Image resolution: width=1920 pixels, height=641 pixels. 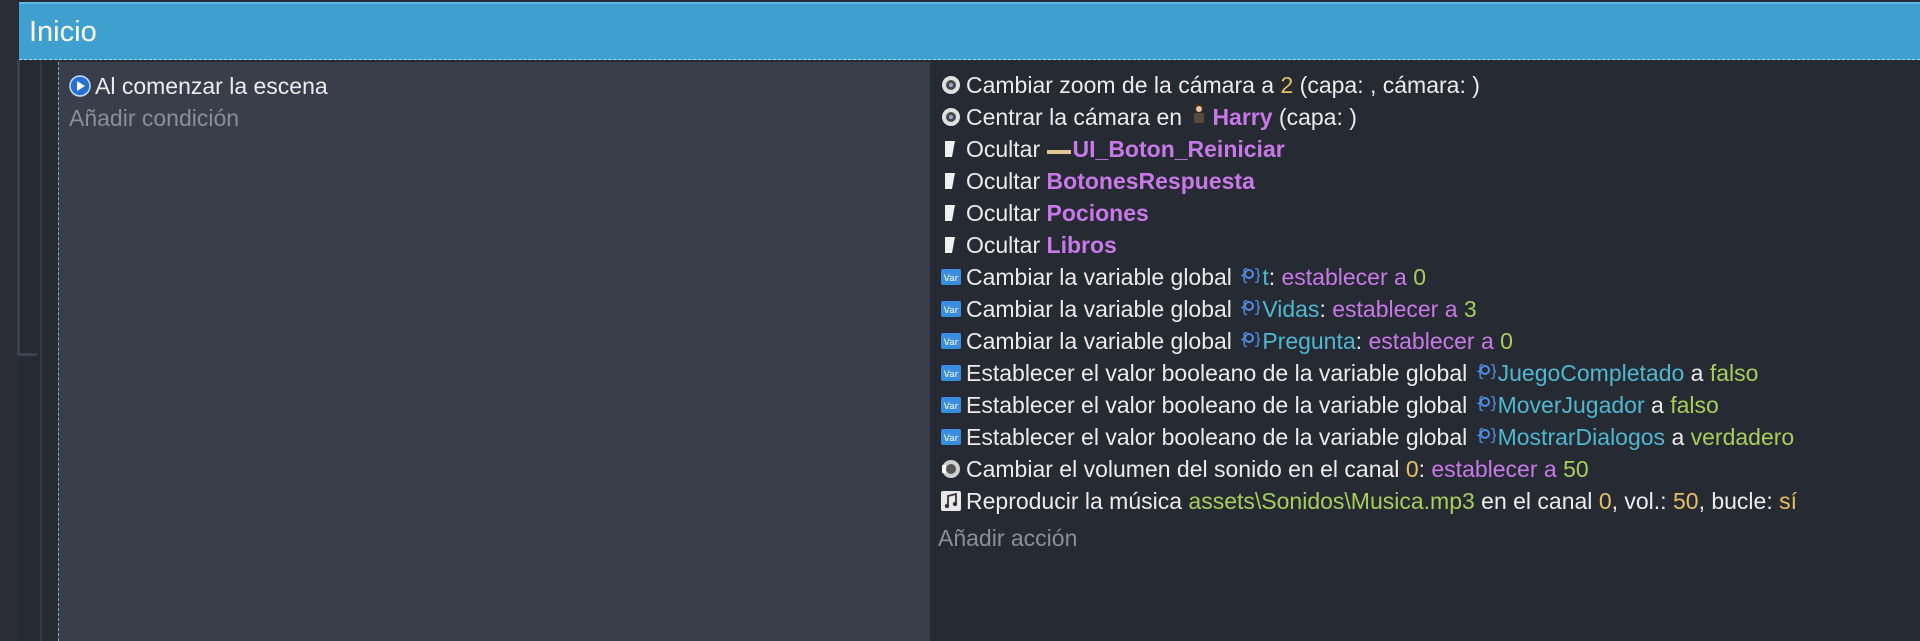 I want to click on action-center-camera: Centrar la cámara en Harry (capa: ), so click(x=1148, y=117).